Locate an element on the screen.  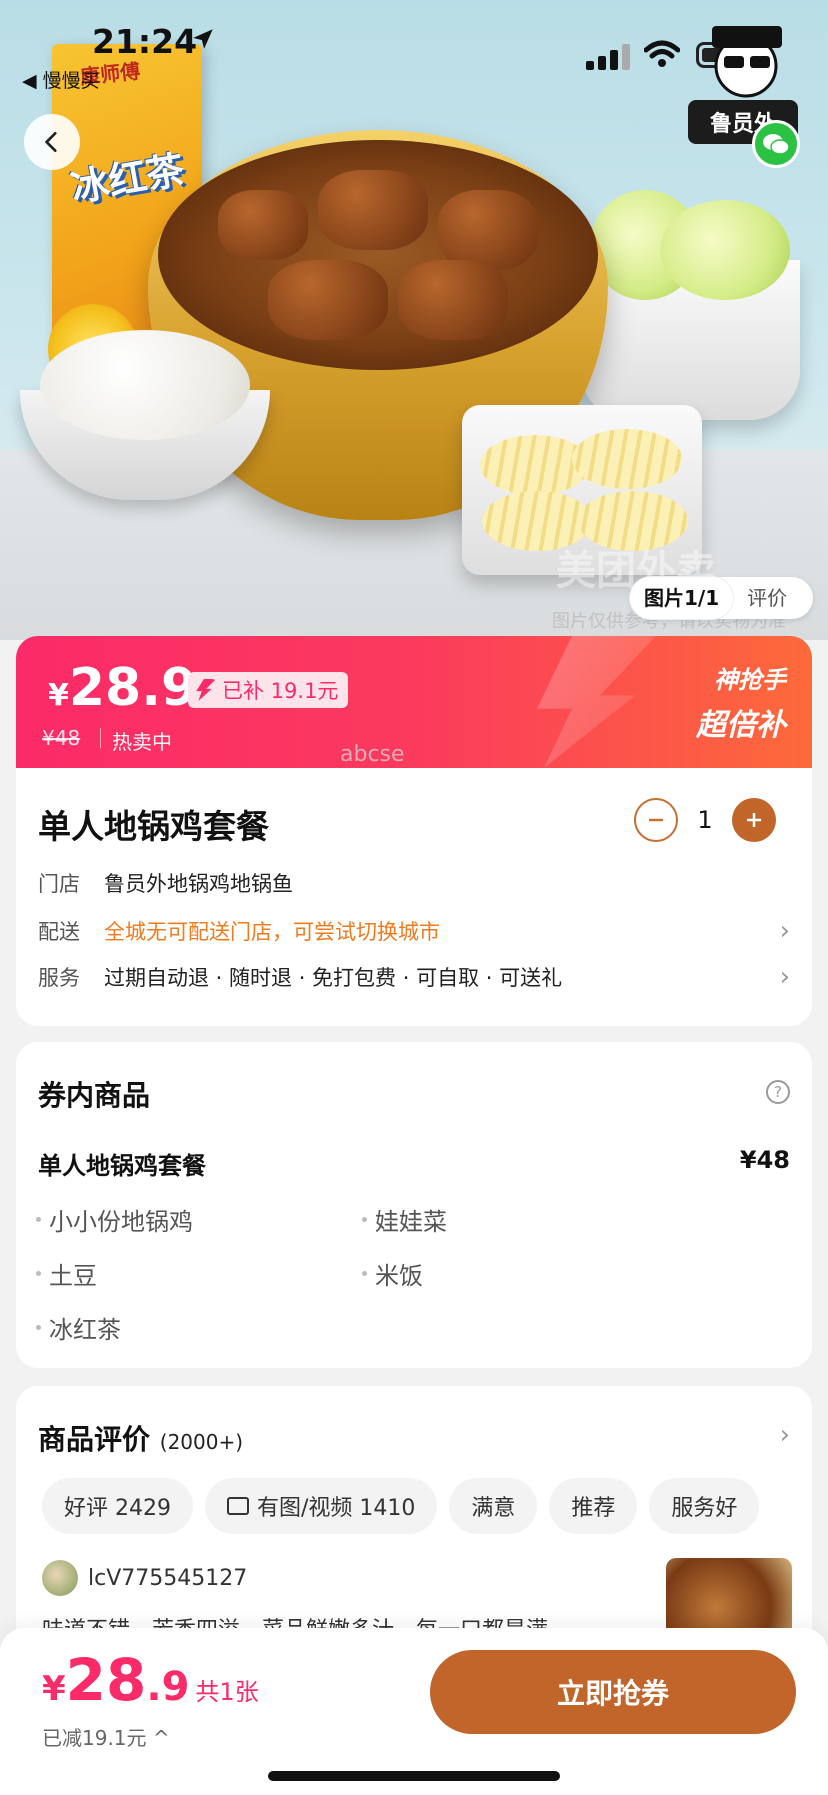
review-user: lcV775545127 is located at coordinates (144, 1578).